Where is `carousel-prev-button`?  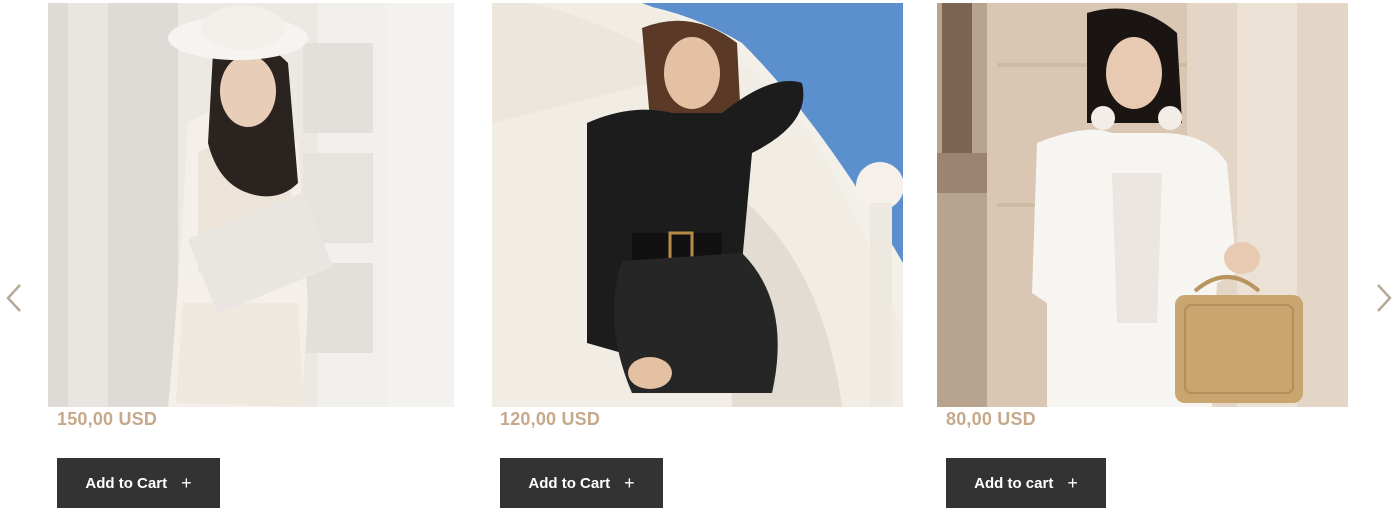 carousel-prev-button is located at coordinates (14, 298).